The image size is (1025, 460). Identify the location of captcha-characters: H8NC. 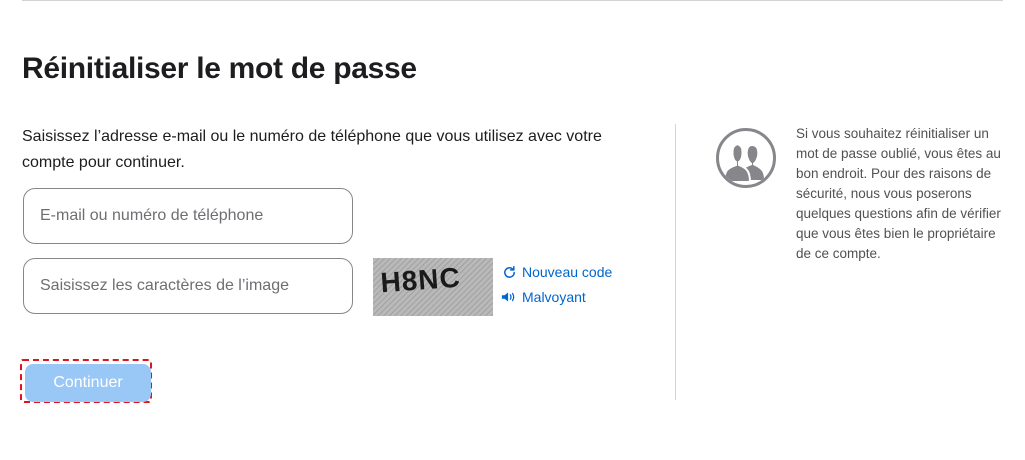
(420, 280).